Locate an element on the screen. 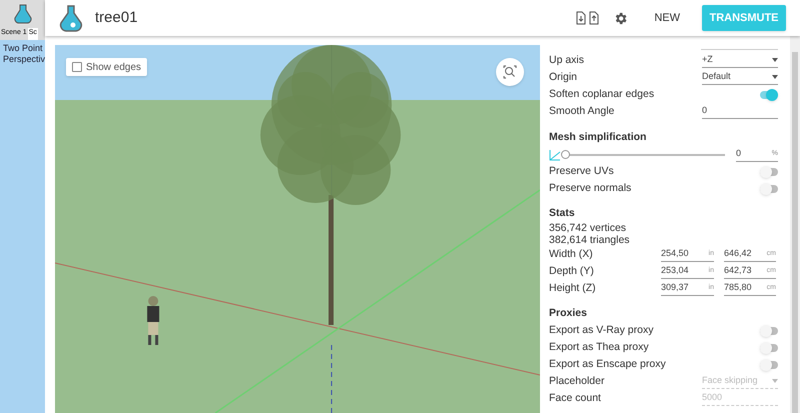 This screenshot has width=800, height=413. input-field: 0 is located at coordinates (740, 111).